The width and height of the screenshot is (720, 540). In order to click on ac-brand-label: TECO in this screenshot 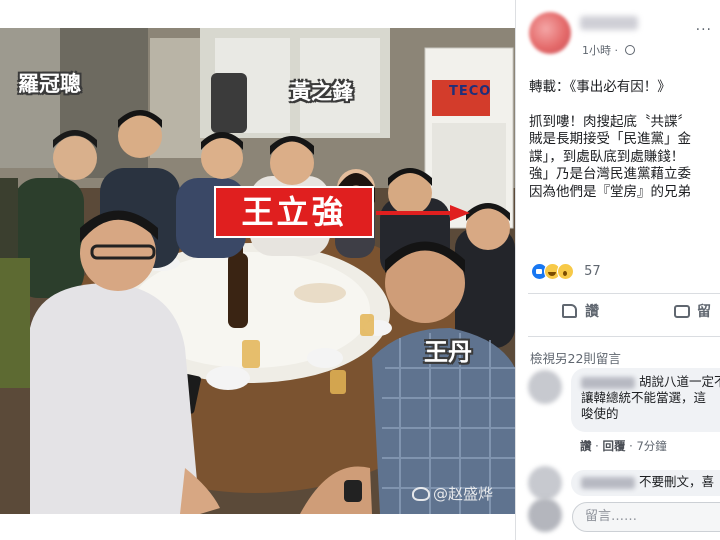, I will do `click(470, 91)`.